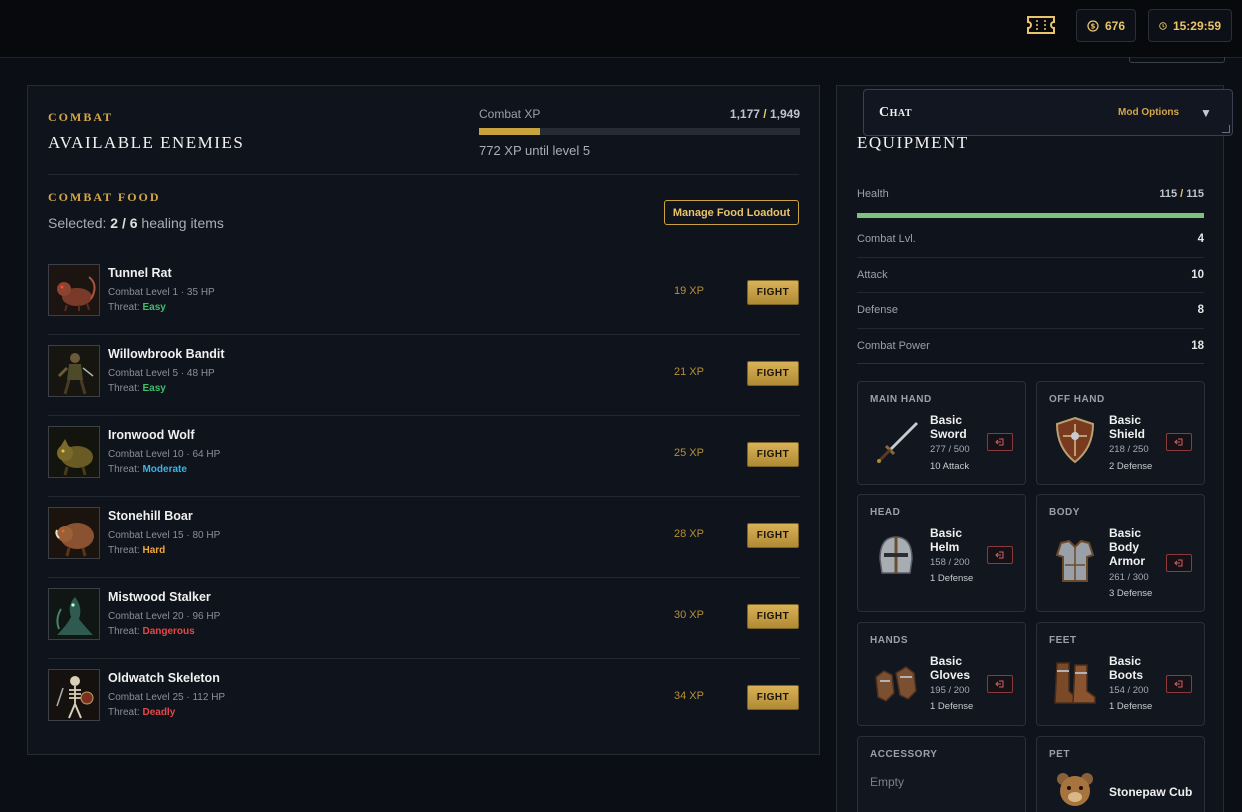  I want to click on item-name: Basic Sword, so click(948, 427).